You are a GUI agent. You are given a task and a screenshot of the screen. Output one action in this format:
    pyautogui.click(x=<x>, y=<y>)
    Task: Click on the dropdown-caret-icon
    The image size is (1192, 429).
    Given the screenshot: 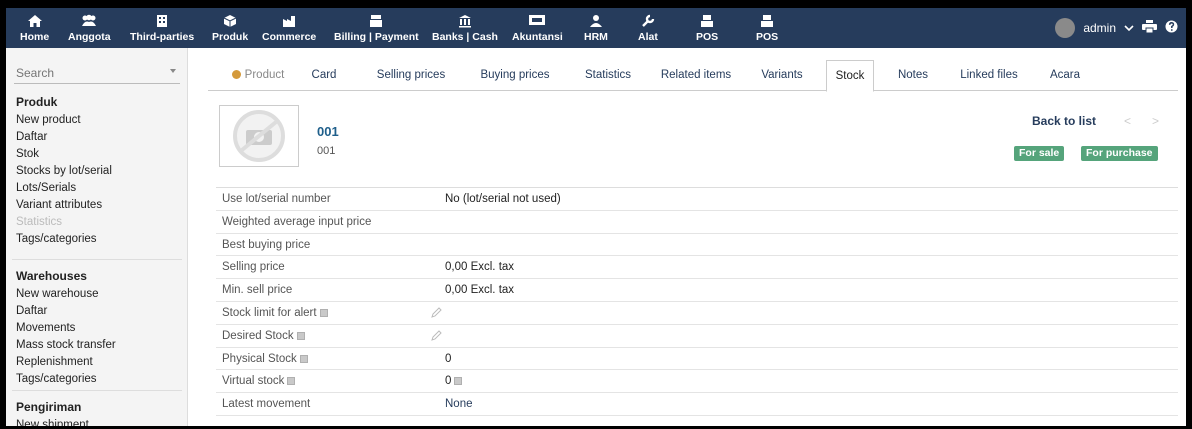 What is the action you would take?
    pyautogui.click(x=173, y=71)
    